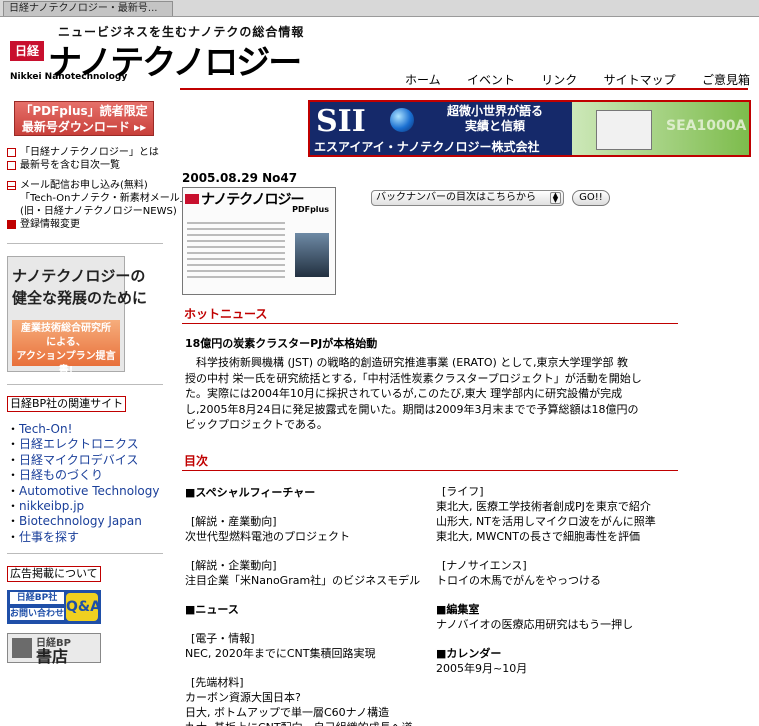 The width and height of the screenshot is (759, 726). Describe the element at coordinates (69, 77) in the screenshot. I see `logo-subtitle: Nikkei Nanotechnology` at that location.